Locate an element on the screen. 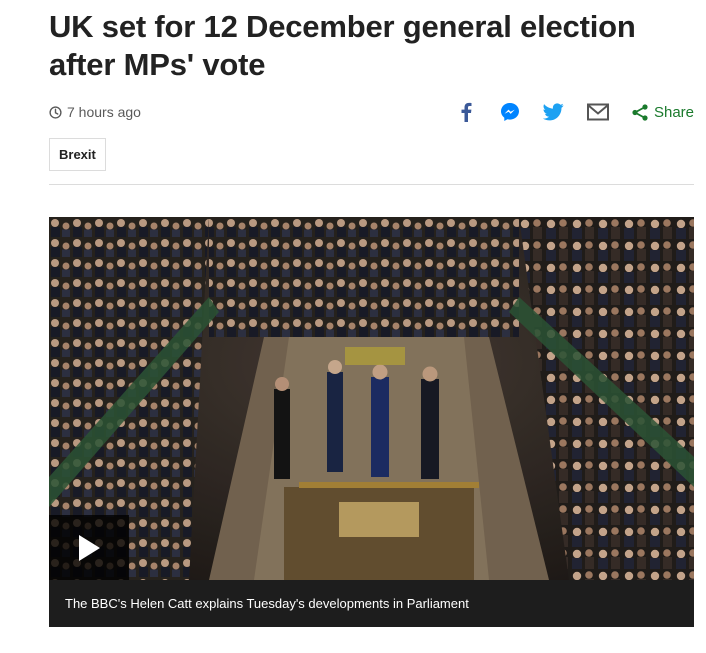  timestamp: 7 hours ago is located at coordinates (95, 112).